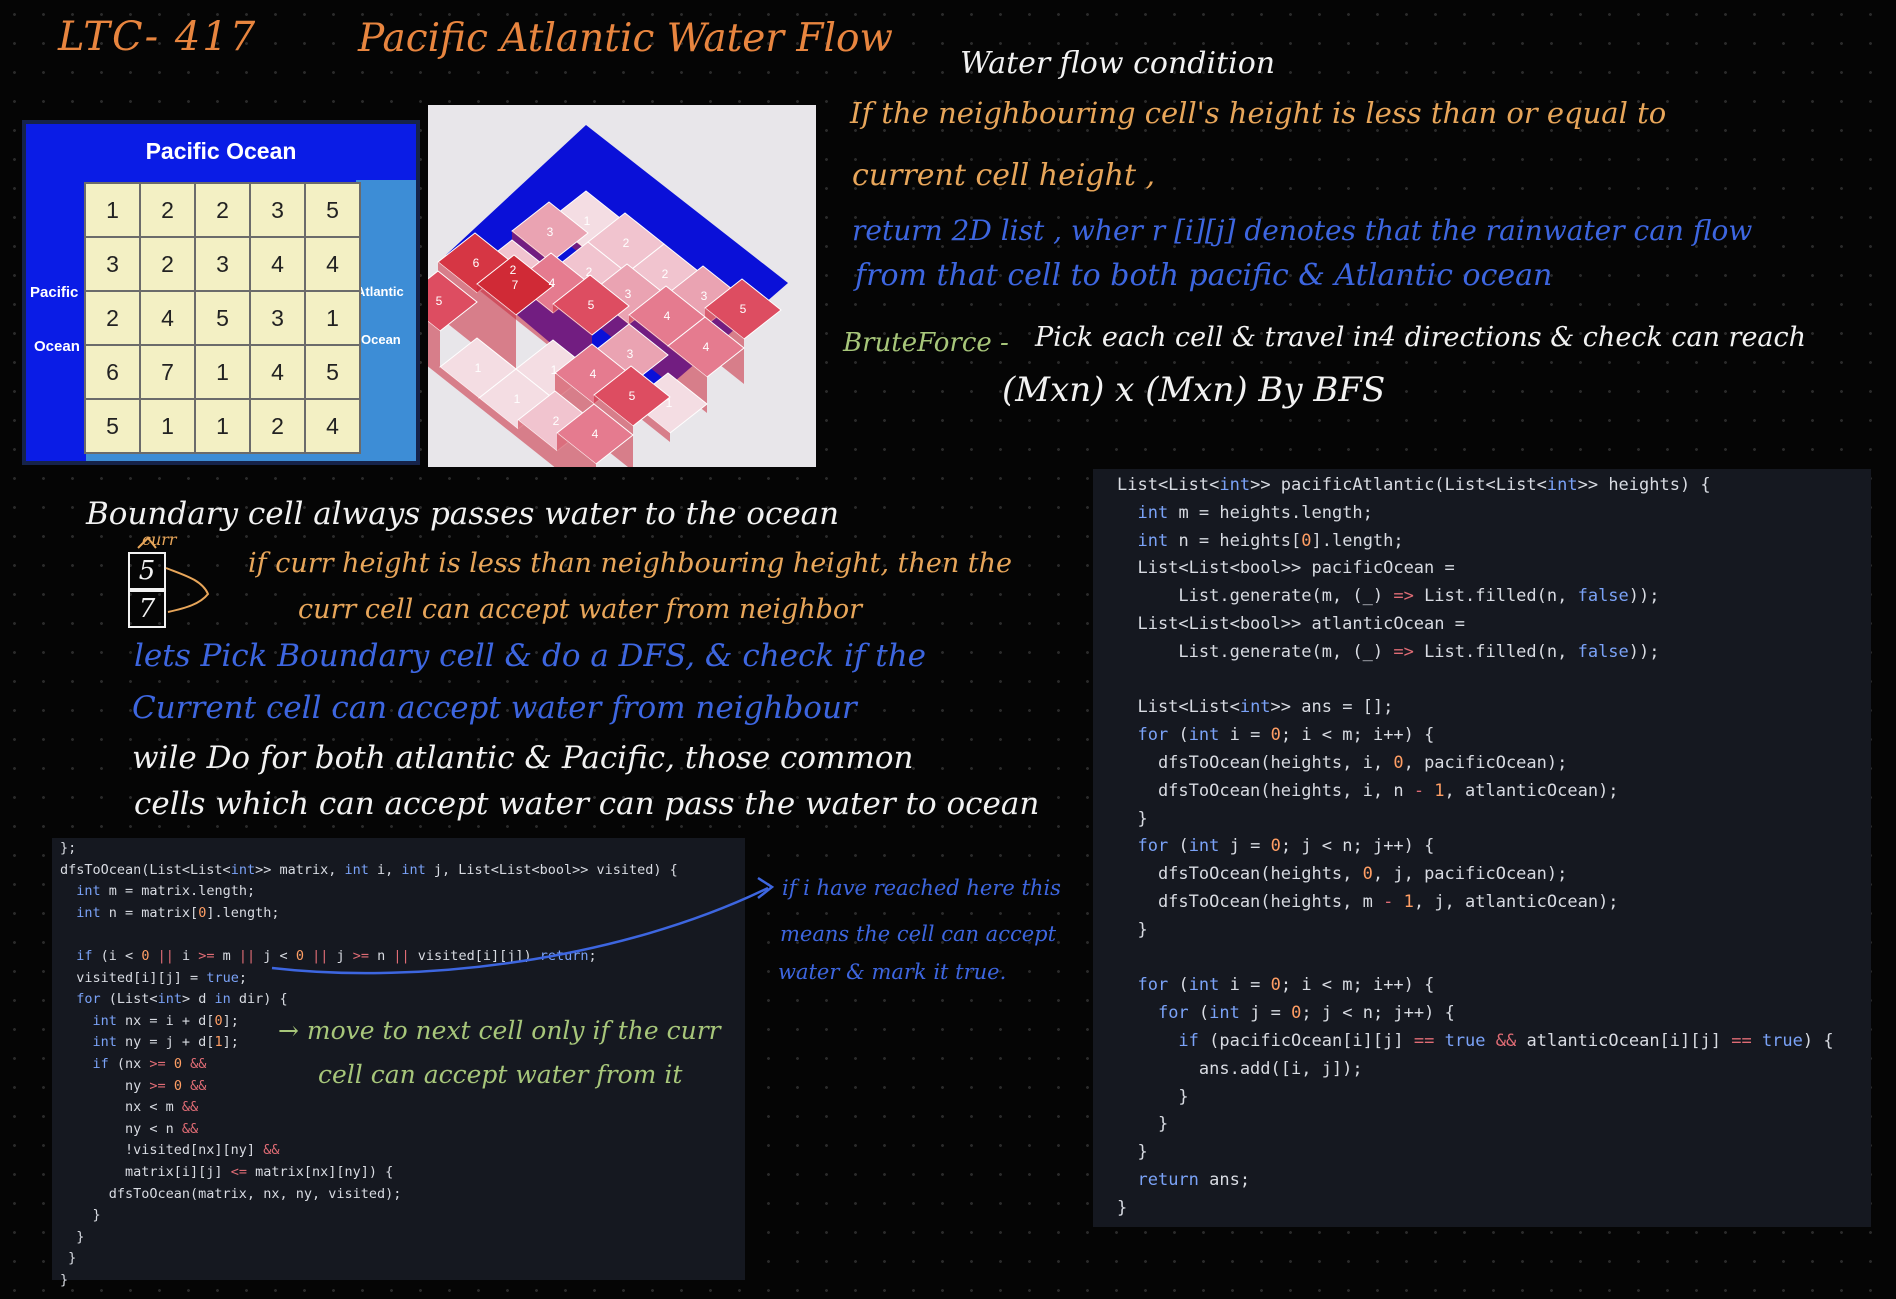 This screenshot has width=1896, height=1299. I want to click on curr-arrow, so click(187, 590).